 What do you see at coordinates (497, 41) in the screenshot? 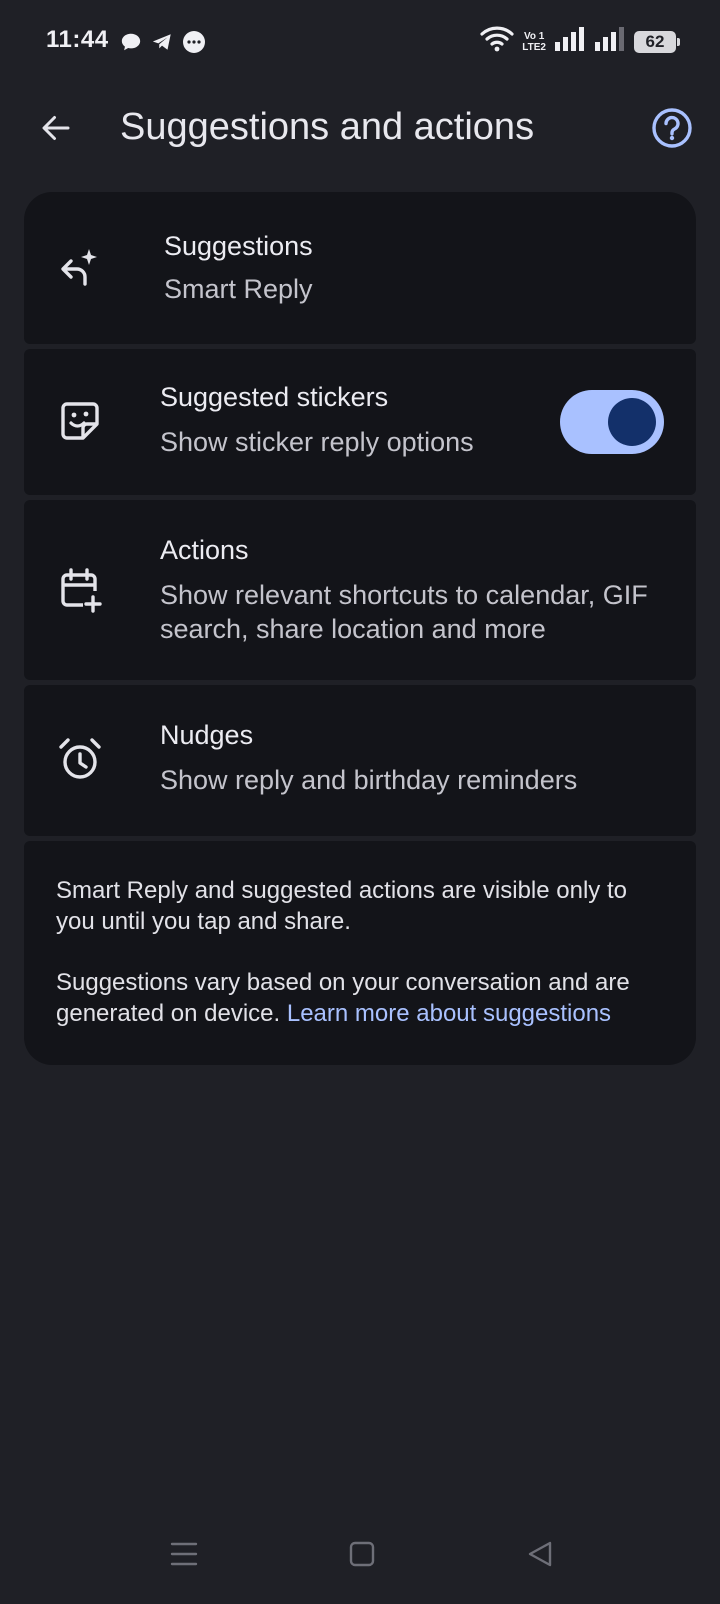
I see `wifi-icon` at bounding box center [497, 41].